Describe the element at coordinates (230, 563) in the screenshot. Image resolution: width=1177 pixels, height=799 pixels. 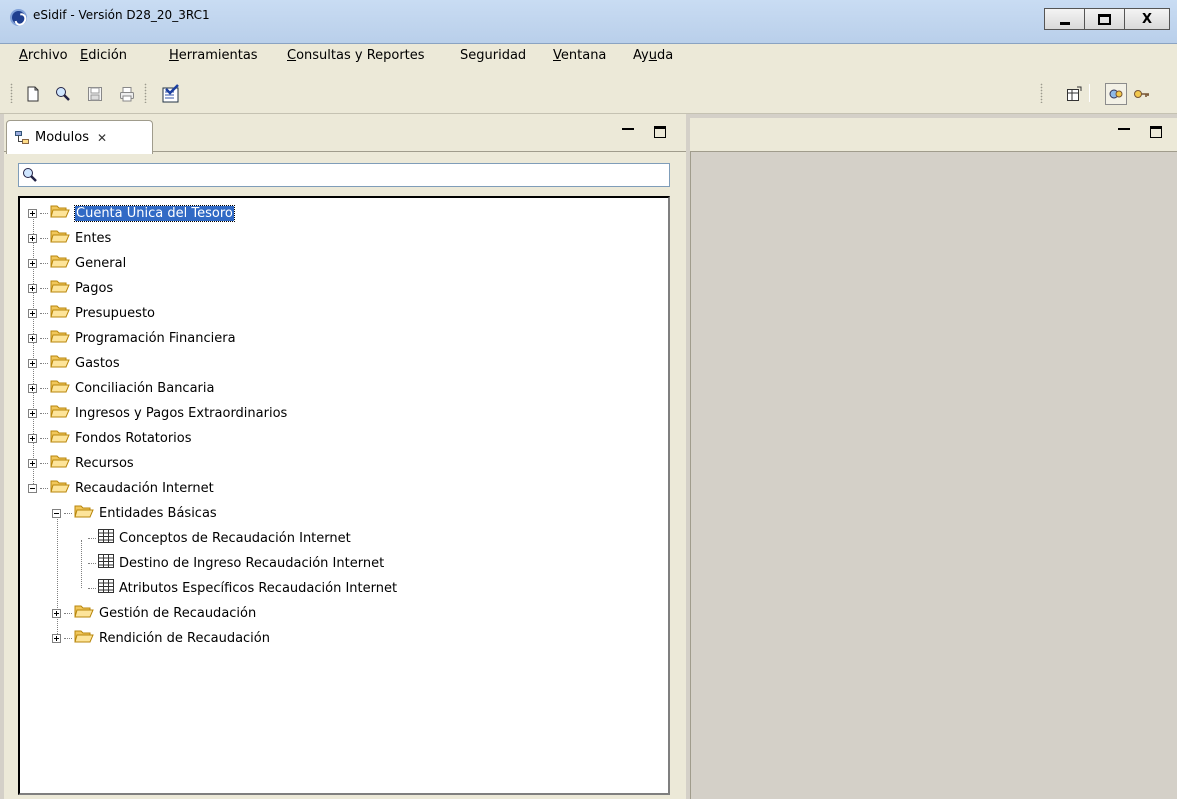
I see `tree-table-item: Destino de Ingreso Recaudación Internet` at that location.